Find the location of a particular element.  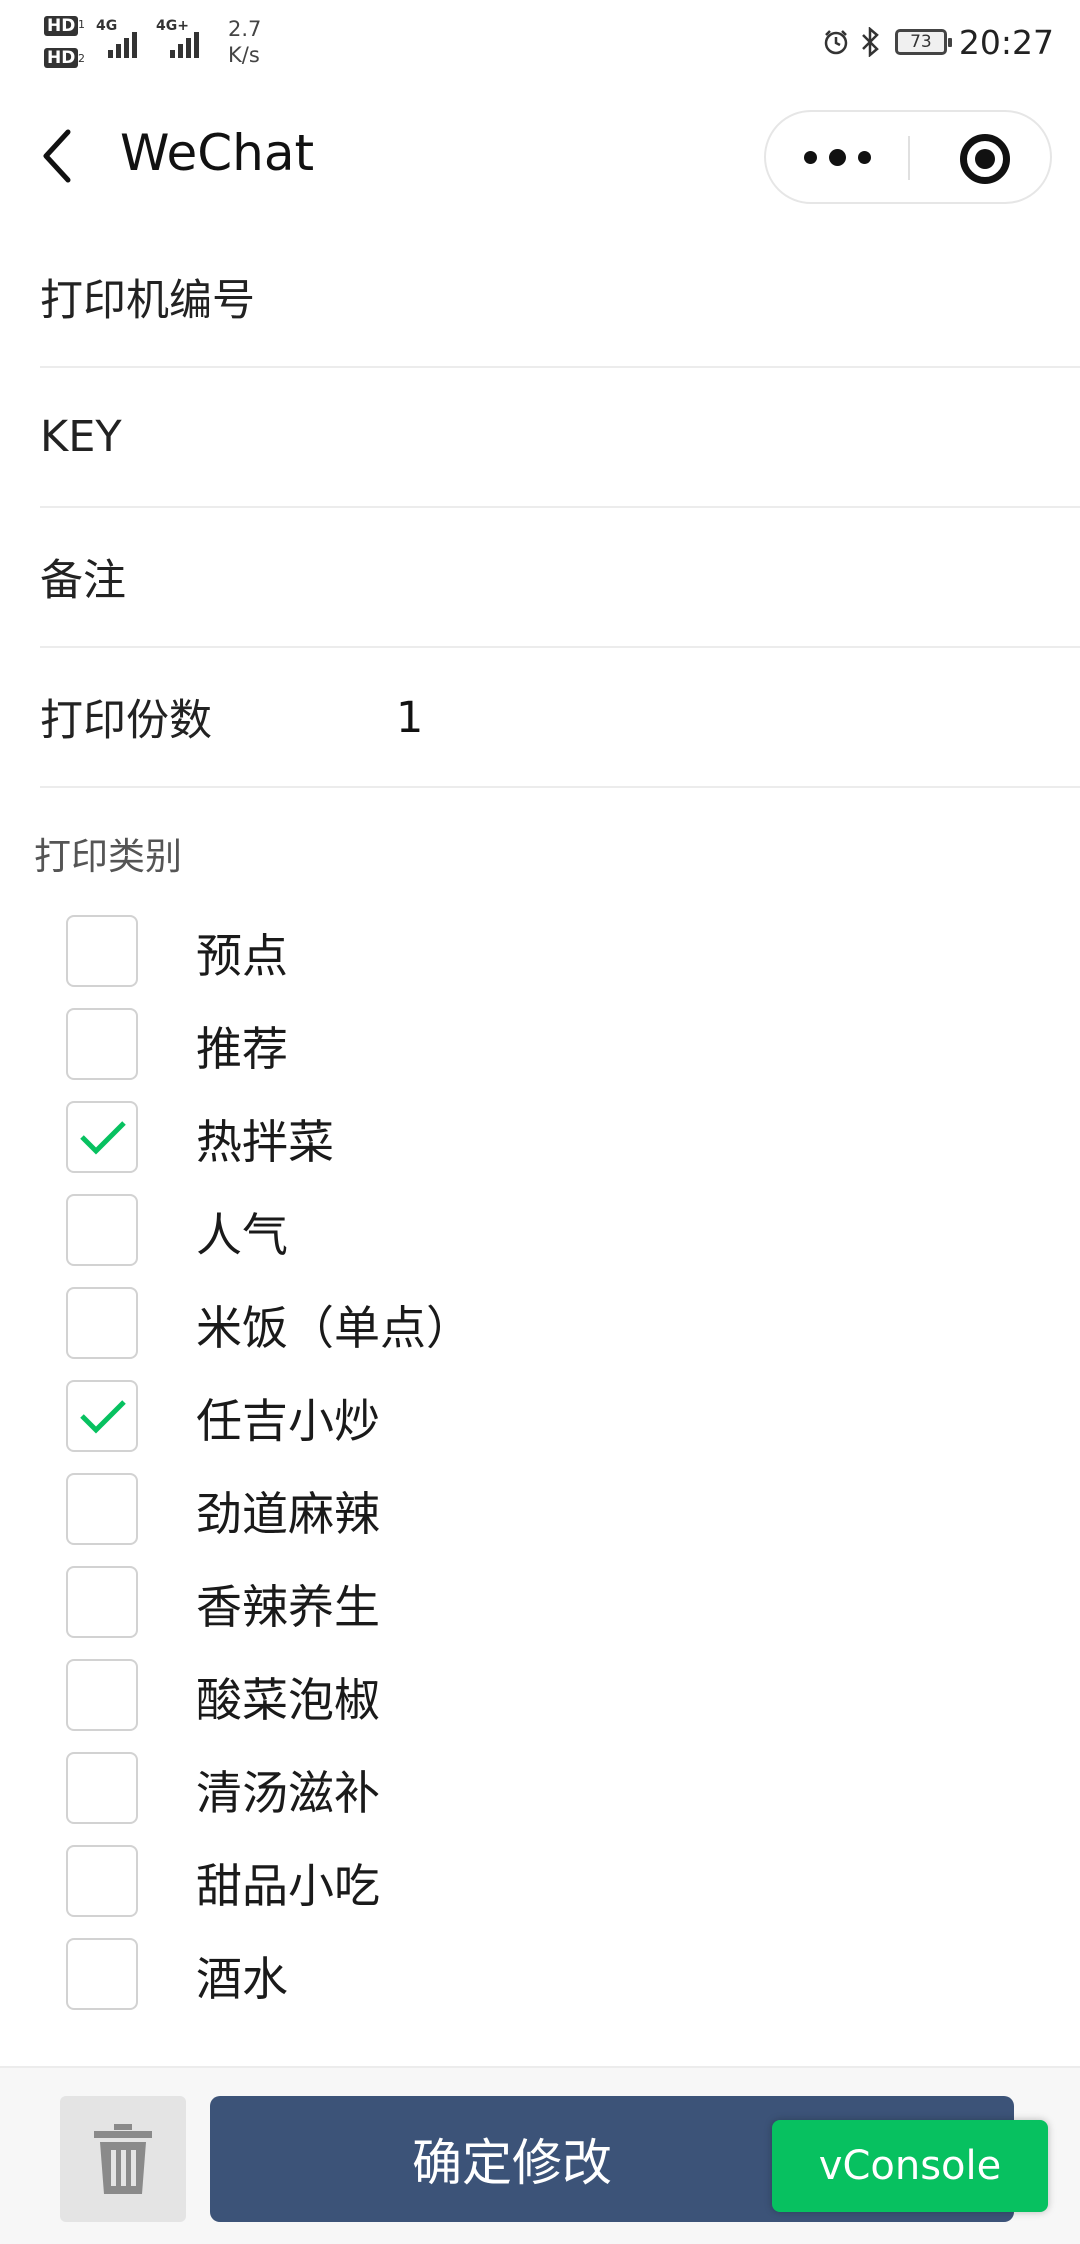

signal-1-icon is located at coordinates (126, 43).